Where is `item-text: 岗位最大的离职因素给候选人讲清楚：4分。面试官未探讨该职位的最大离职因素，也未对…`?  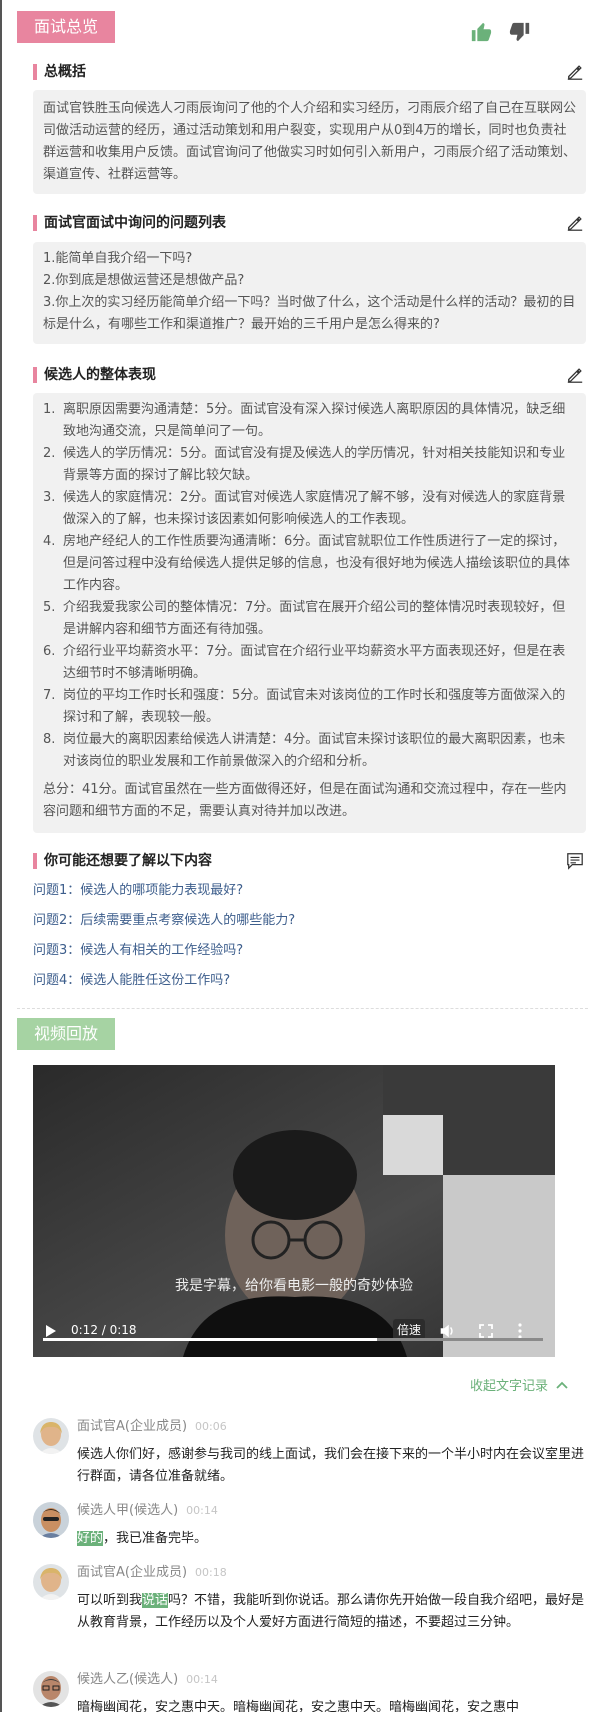 item-text: 岗位最大的离职因素给候选人讲清楚：4分。面试官未探讨该职位的最大离职因素，也未对… is located at coordinates (314, 750).